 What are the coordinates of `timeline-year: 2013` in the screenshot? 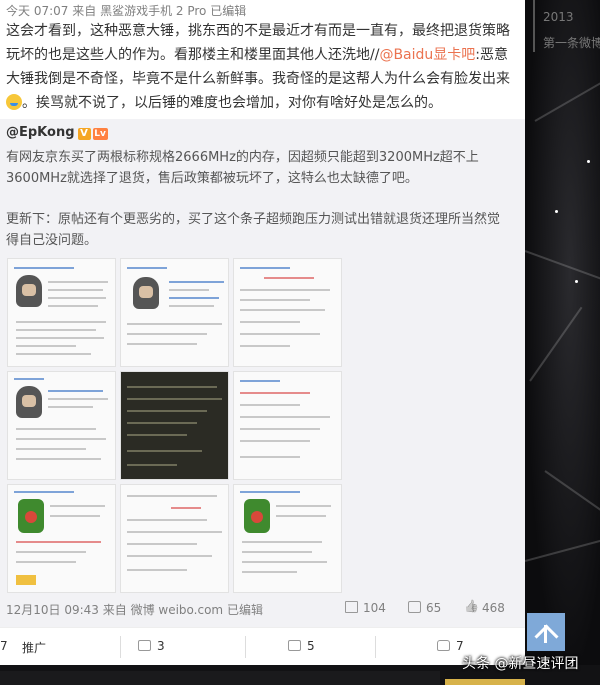 It's located at (558, 17).